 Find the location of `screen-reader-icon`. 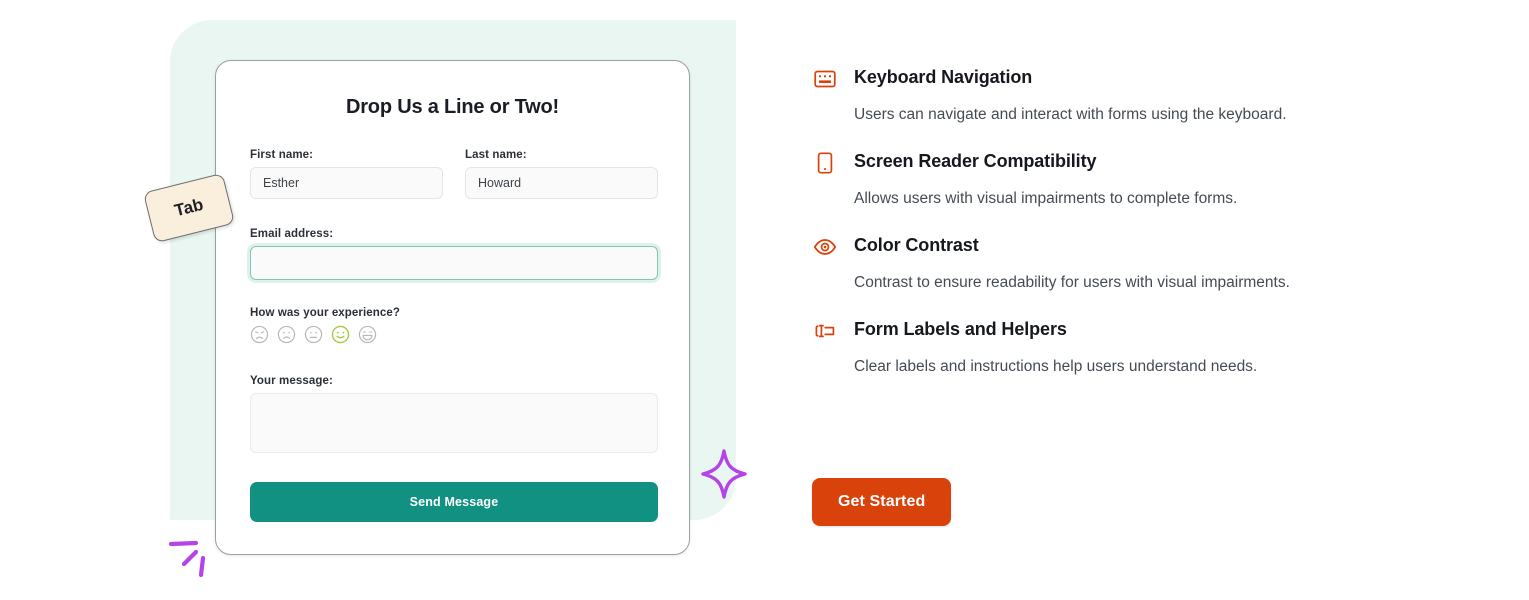

screen-reader-icon is located at coordinates (825, 162).